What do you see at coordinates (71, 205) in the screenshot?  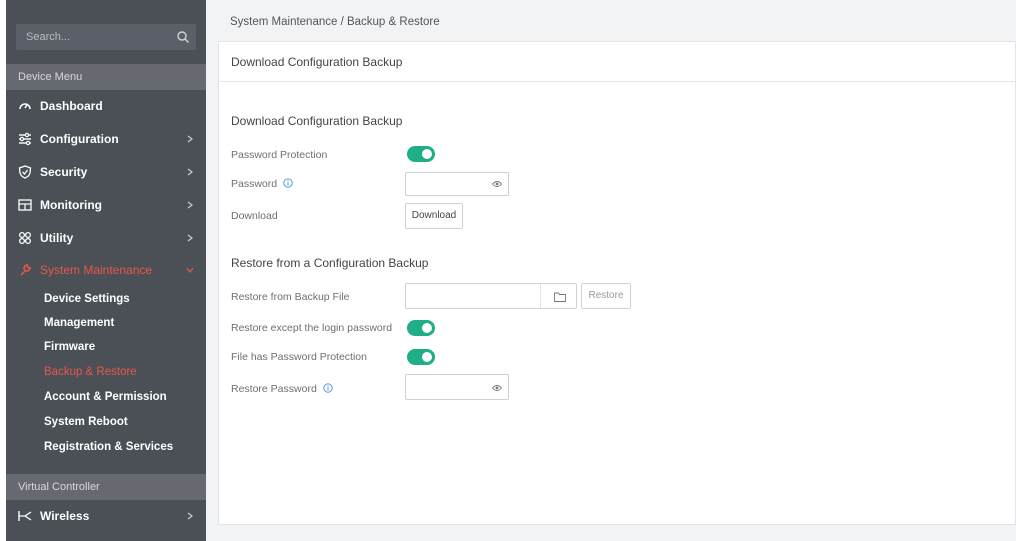 I see `sidebar-item-label: Monitoring` at bounding box center [71, 205].